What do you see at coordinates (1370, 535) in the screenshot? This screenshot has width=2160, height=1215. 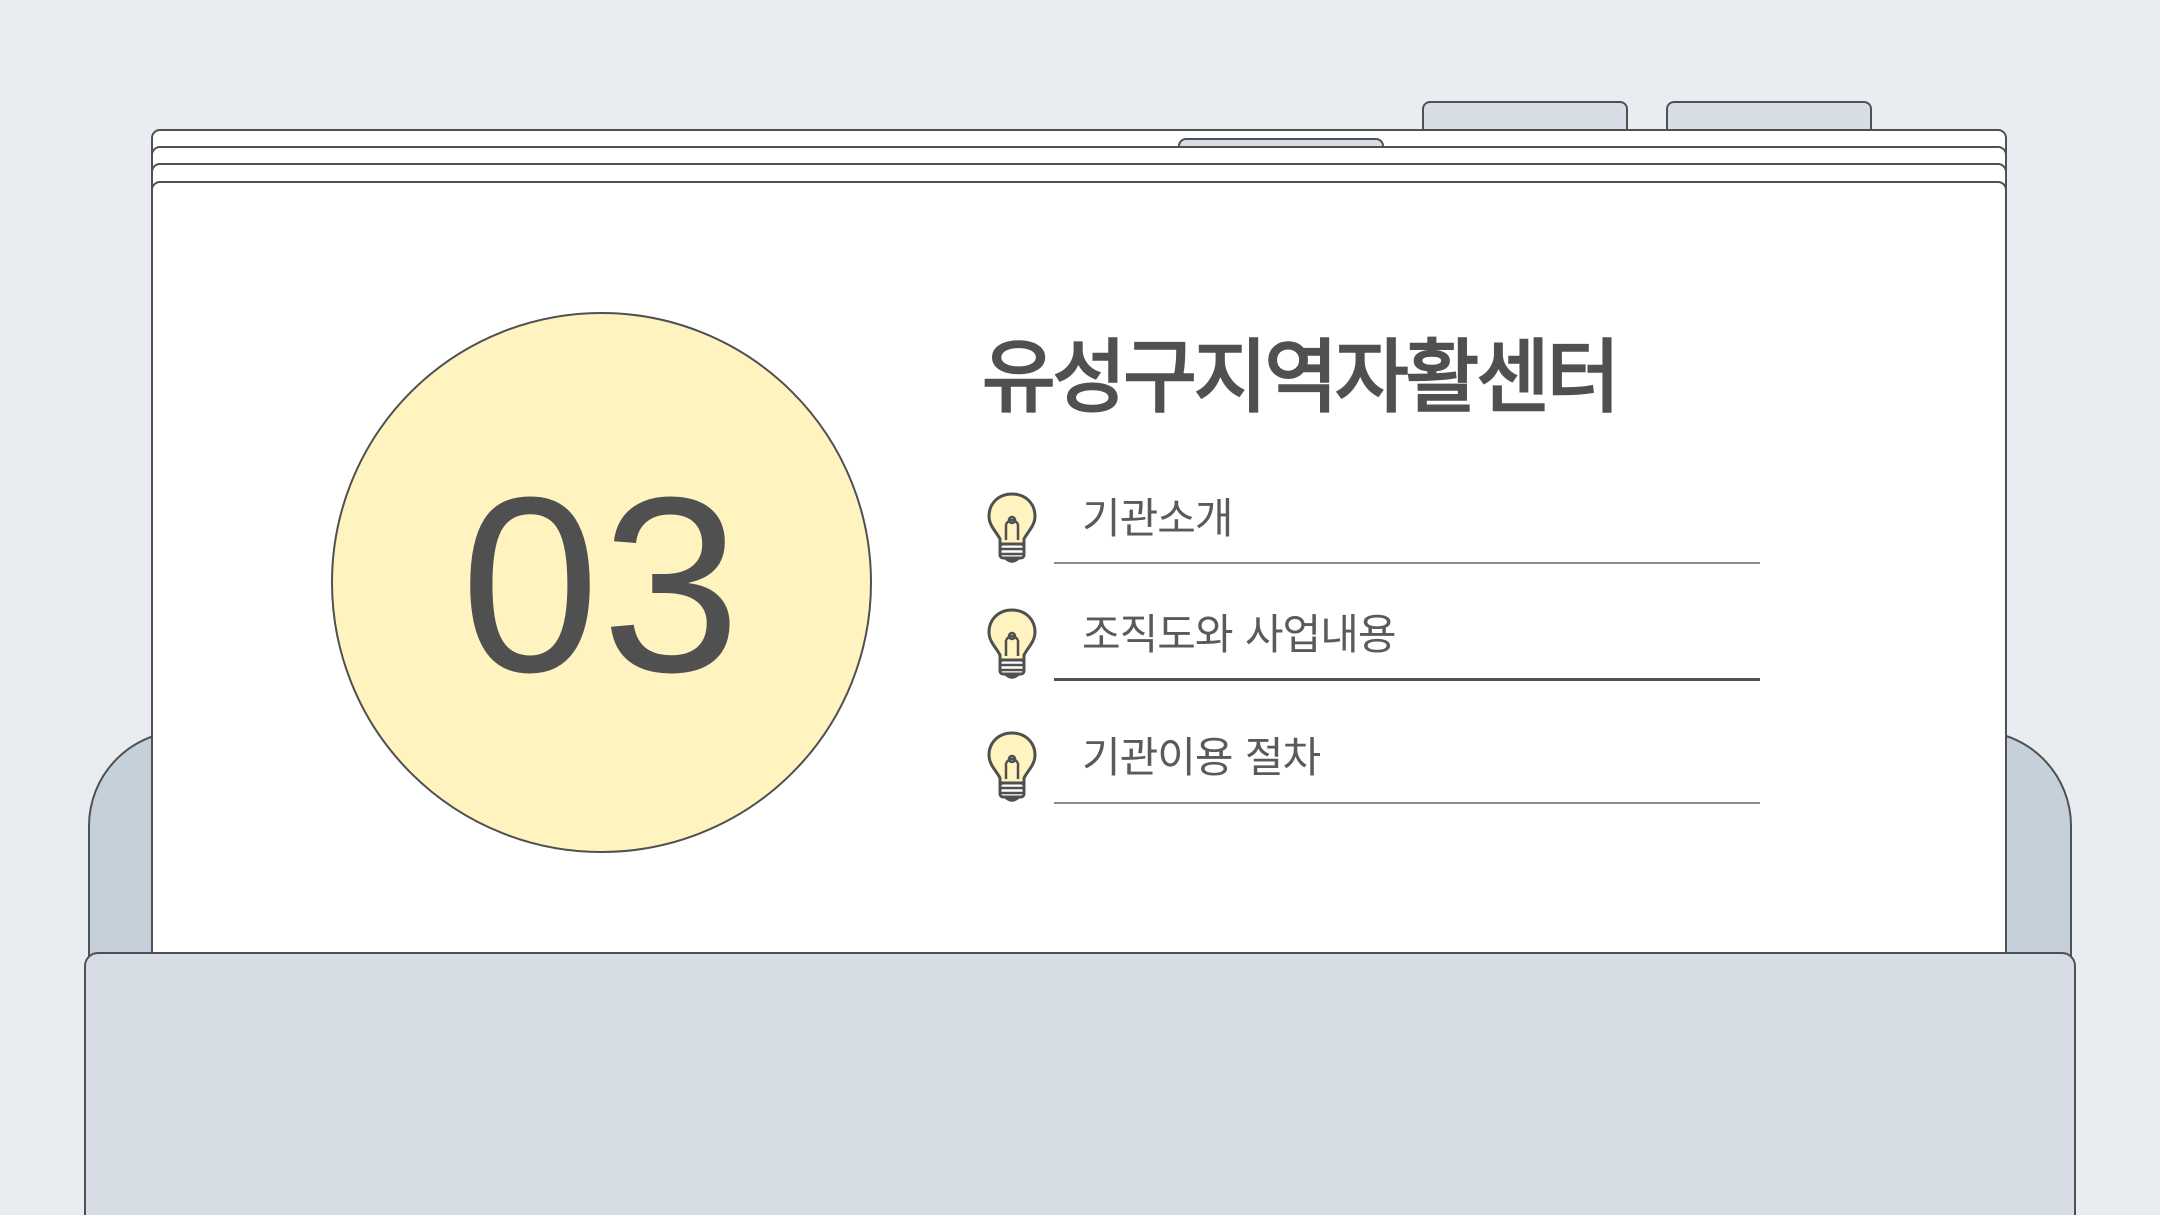 I see `menu-item-intro: 기관소개` at bounding box center [1370, 535].